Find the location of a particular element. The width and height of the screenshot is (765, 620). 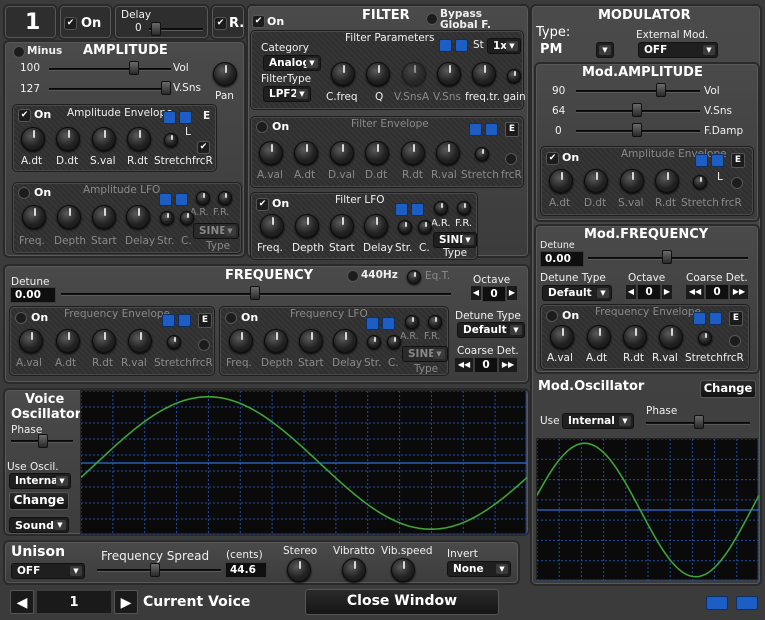

filter-env-paste-button is located at coordinates (491, 129).